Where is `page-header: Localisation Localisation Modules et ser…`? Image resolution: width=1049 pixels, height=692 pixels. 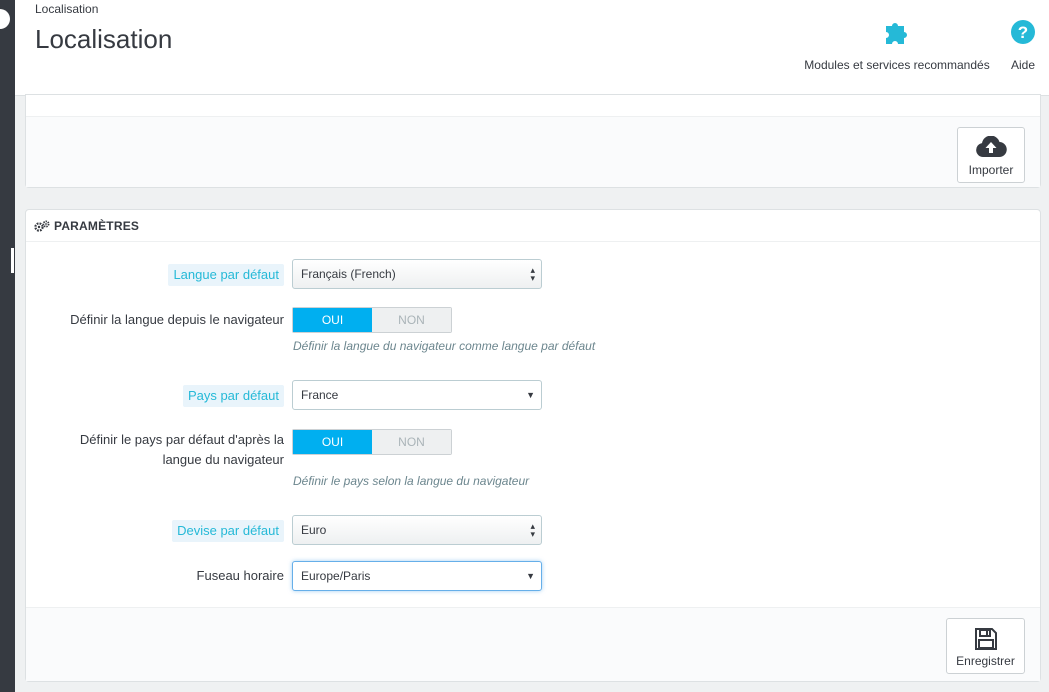 page-header: Localisation Localisation Modules et ser… is located at coordinates (532, 48).